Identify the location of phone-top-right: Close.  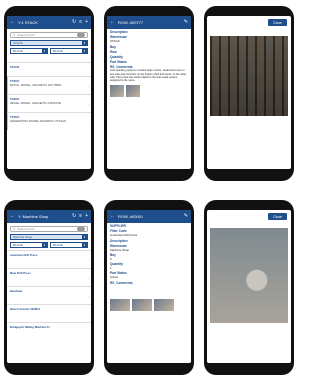
(249, 93).